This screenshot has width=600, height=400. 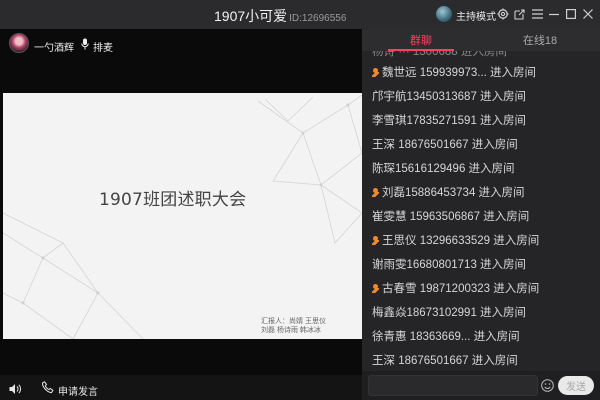 I want to click on host-mode-label: 主持模式, so click(x=476, y=15).